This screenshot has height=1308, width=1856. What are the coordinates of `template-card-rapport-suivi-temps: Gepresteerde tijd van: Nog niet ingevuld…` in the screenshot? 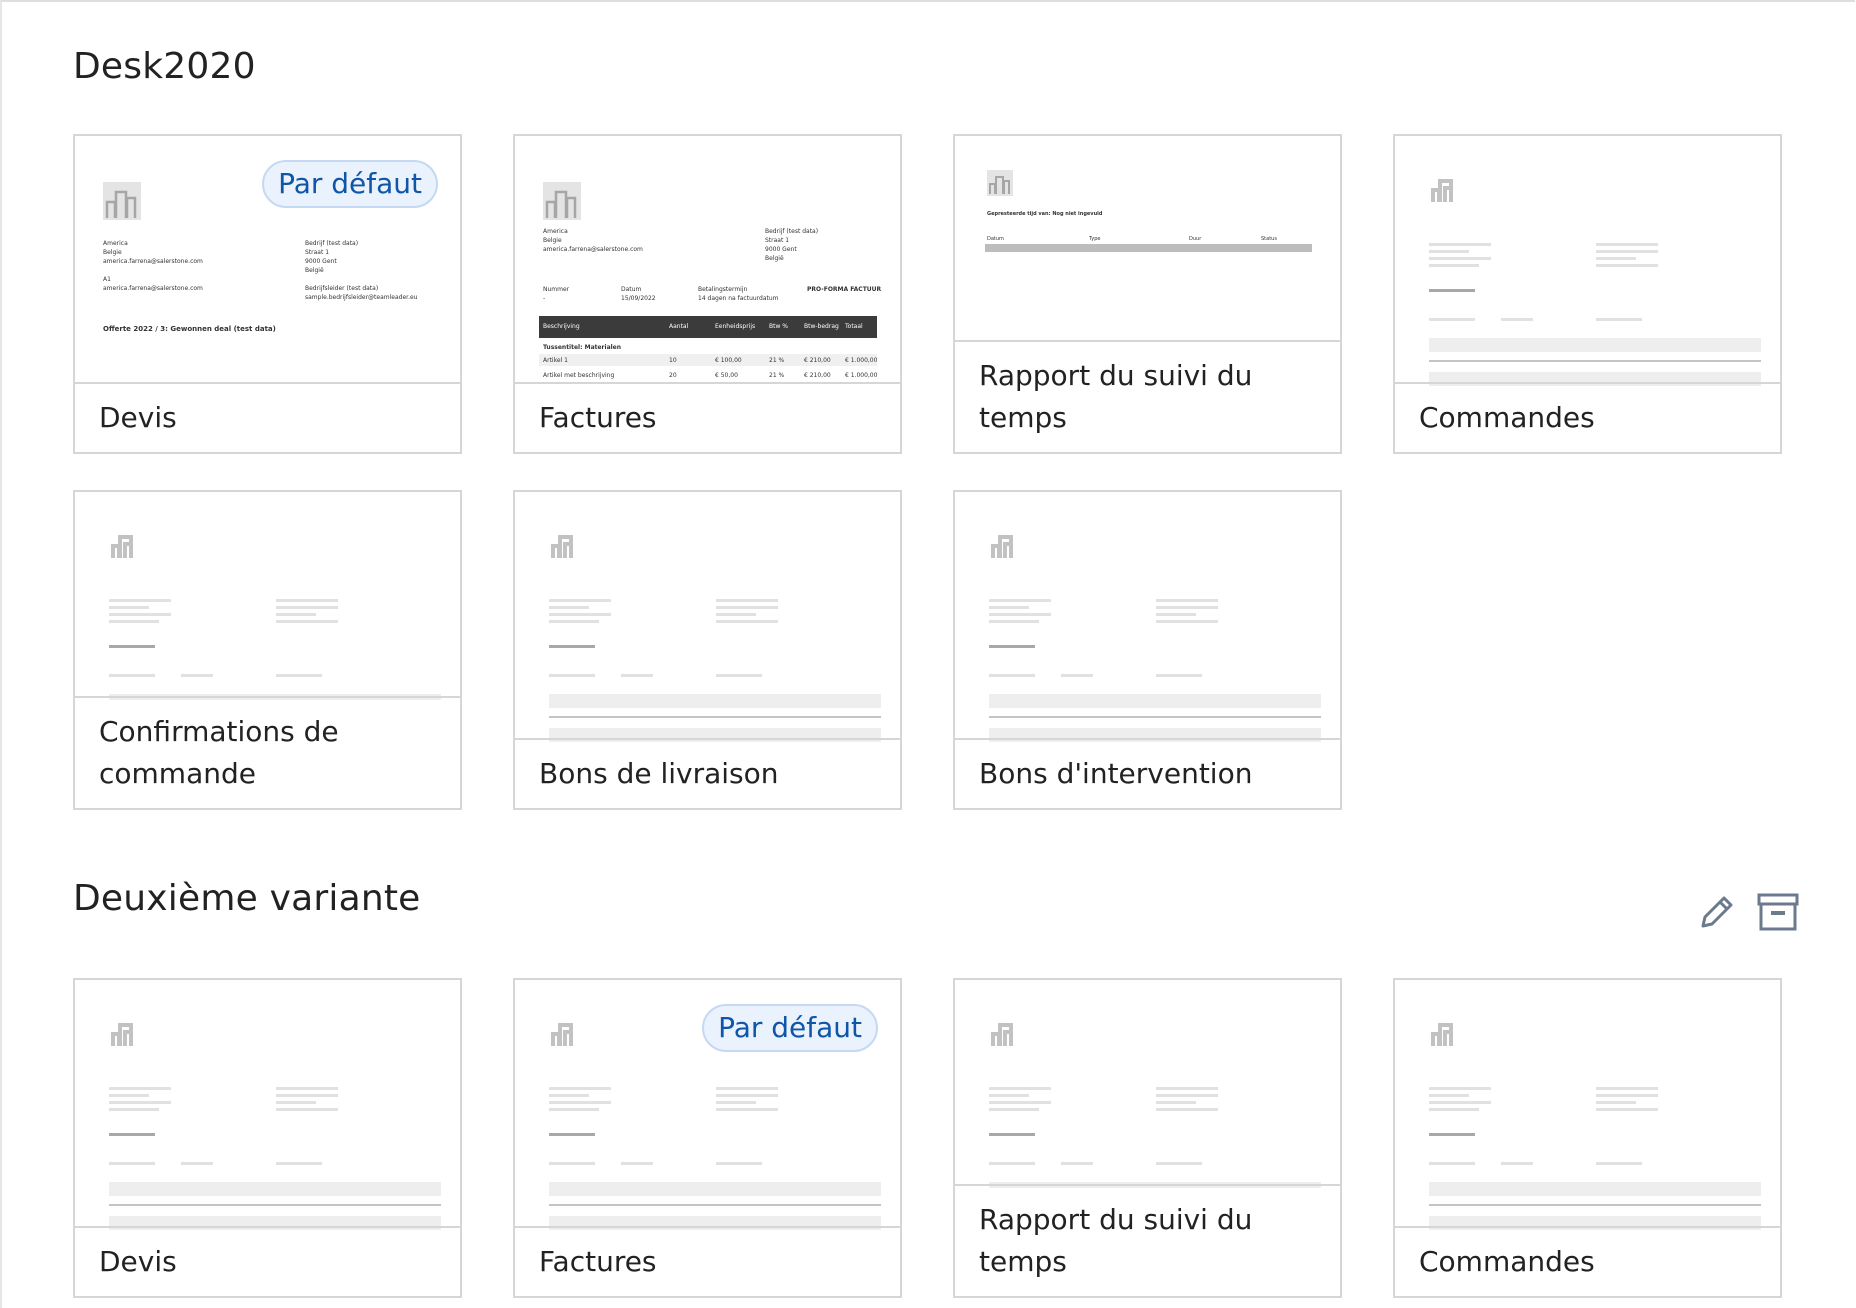 It's located at (1147, 294).